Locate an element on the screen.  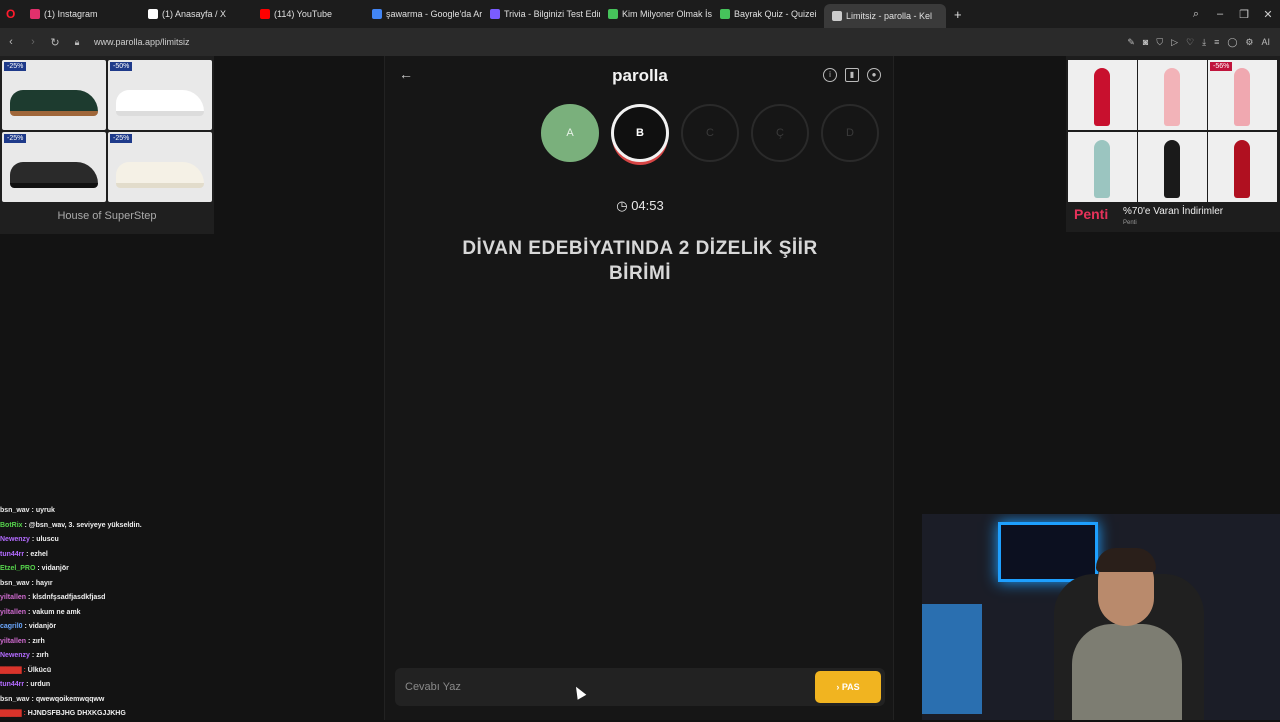
left-ad-banner: -25% -50% -25% -25% House of SuperStep is located at coordinates (107, 145).